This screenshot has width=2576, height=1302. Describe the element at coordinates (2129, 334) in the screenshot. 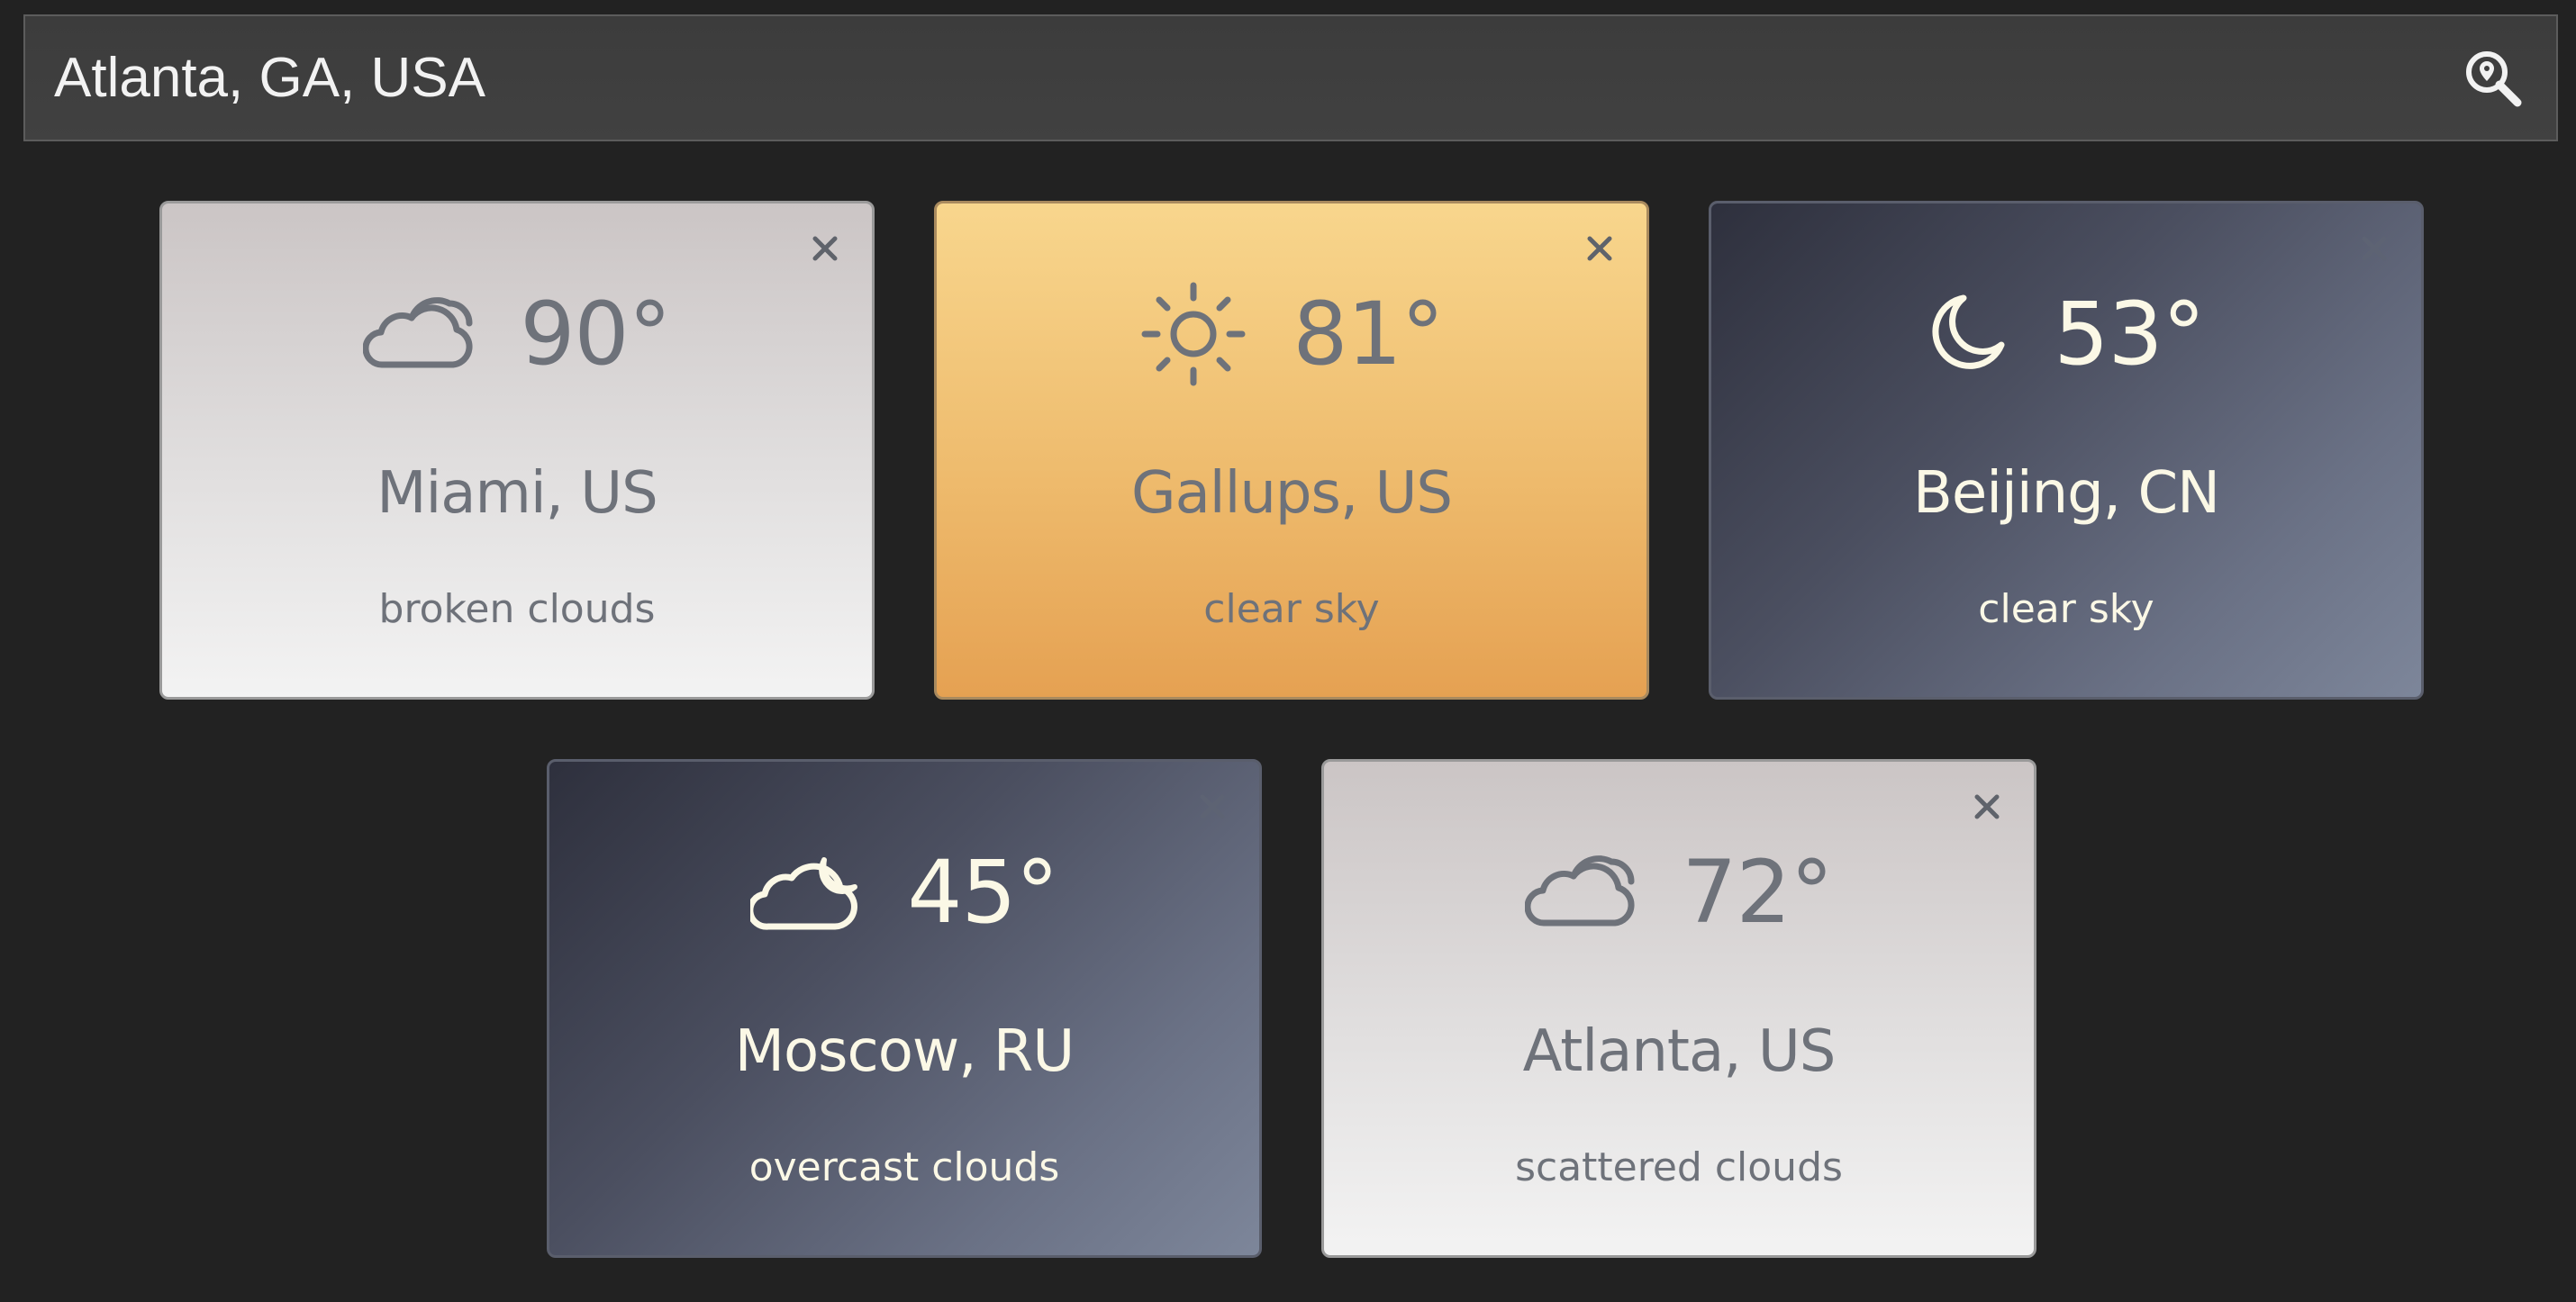

I see `temperature: 53°` at that location.